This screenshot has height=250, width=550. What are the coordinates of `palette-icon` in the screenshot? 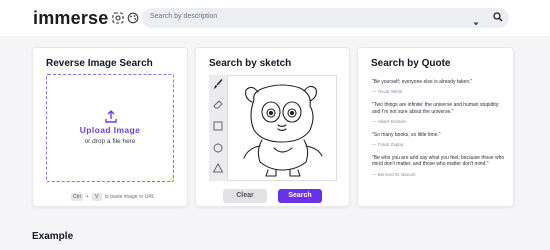 It's located at (133, 18).